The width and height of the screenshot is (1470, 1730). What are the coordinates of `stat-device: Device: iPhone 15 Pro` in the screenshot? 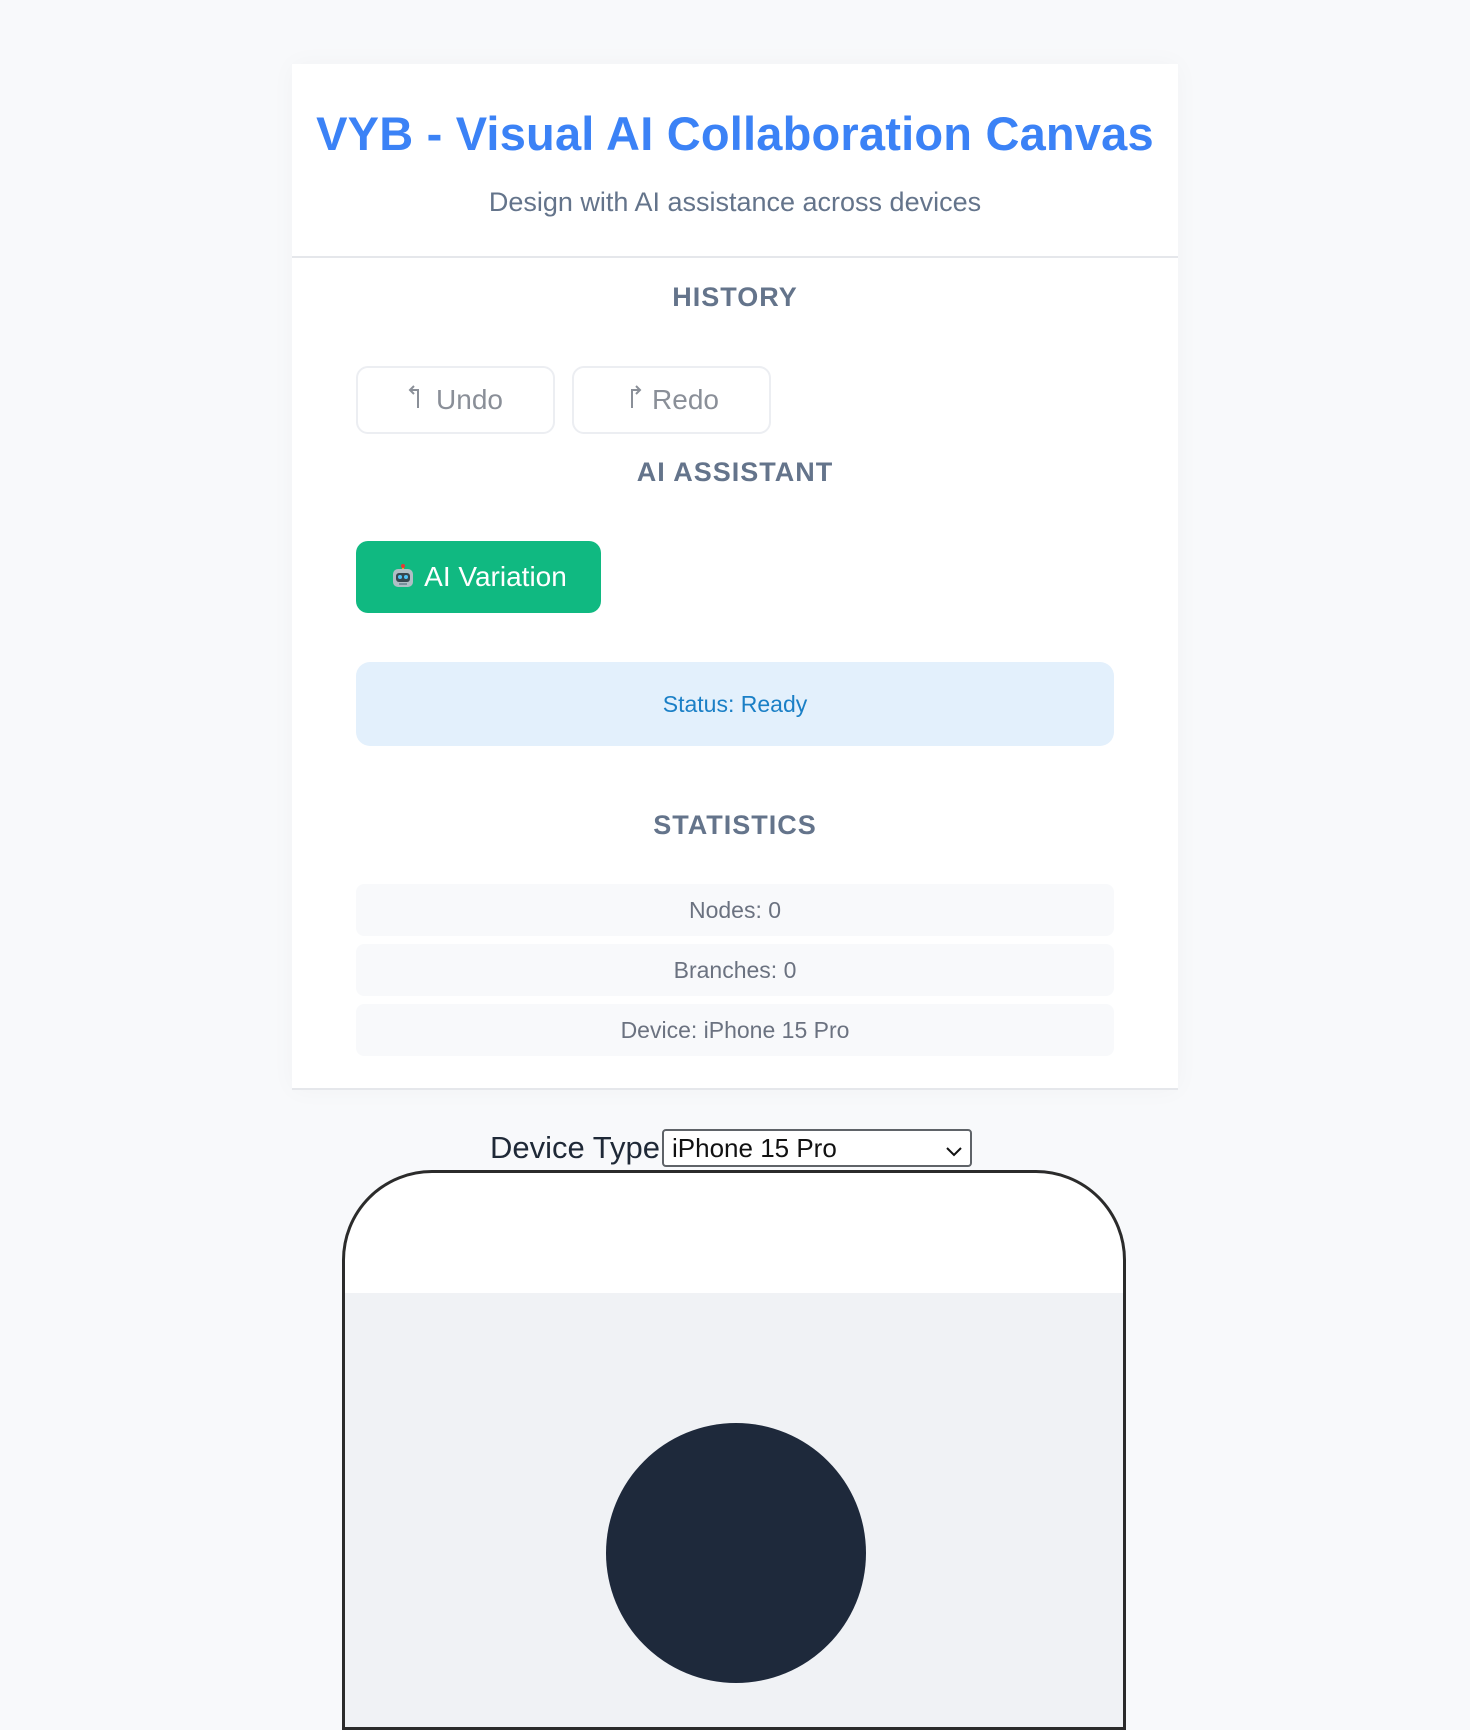 It's located at (735, 1030).